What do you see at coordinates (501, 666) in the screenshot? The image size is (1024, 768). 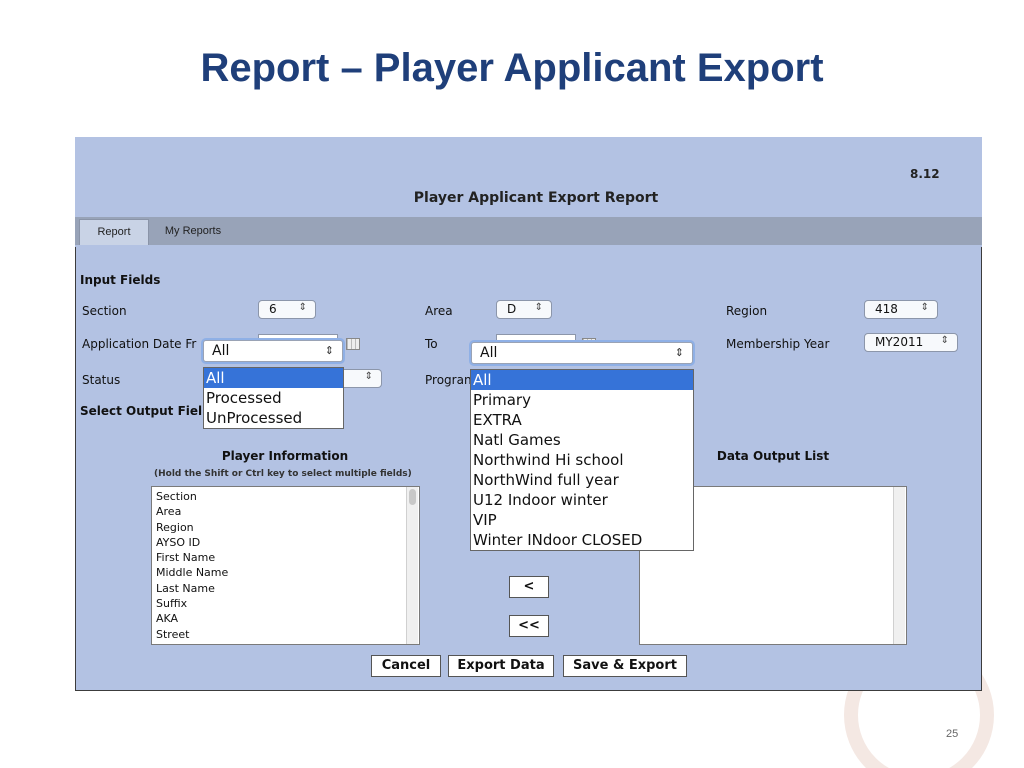 I see `export-data-button: Export Data` at bounding box center [501, 666].